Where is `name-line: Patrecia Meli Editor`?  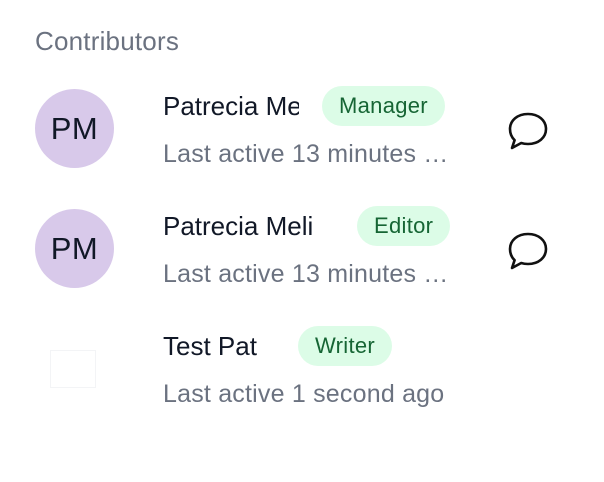
name-line: Patrecia Meli Editor is located at coordinates (307, 226).